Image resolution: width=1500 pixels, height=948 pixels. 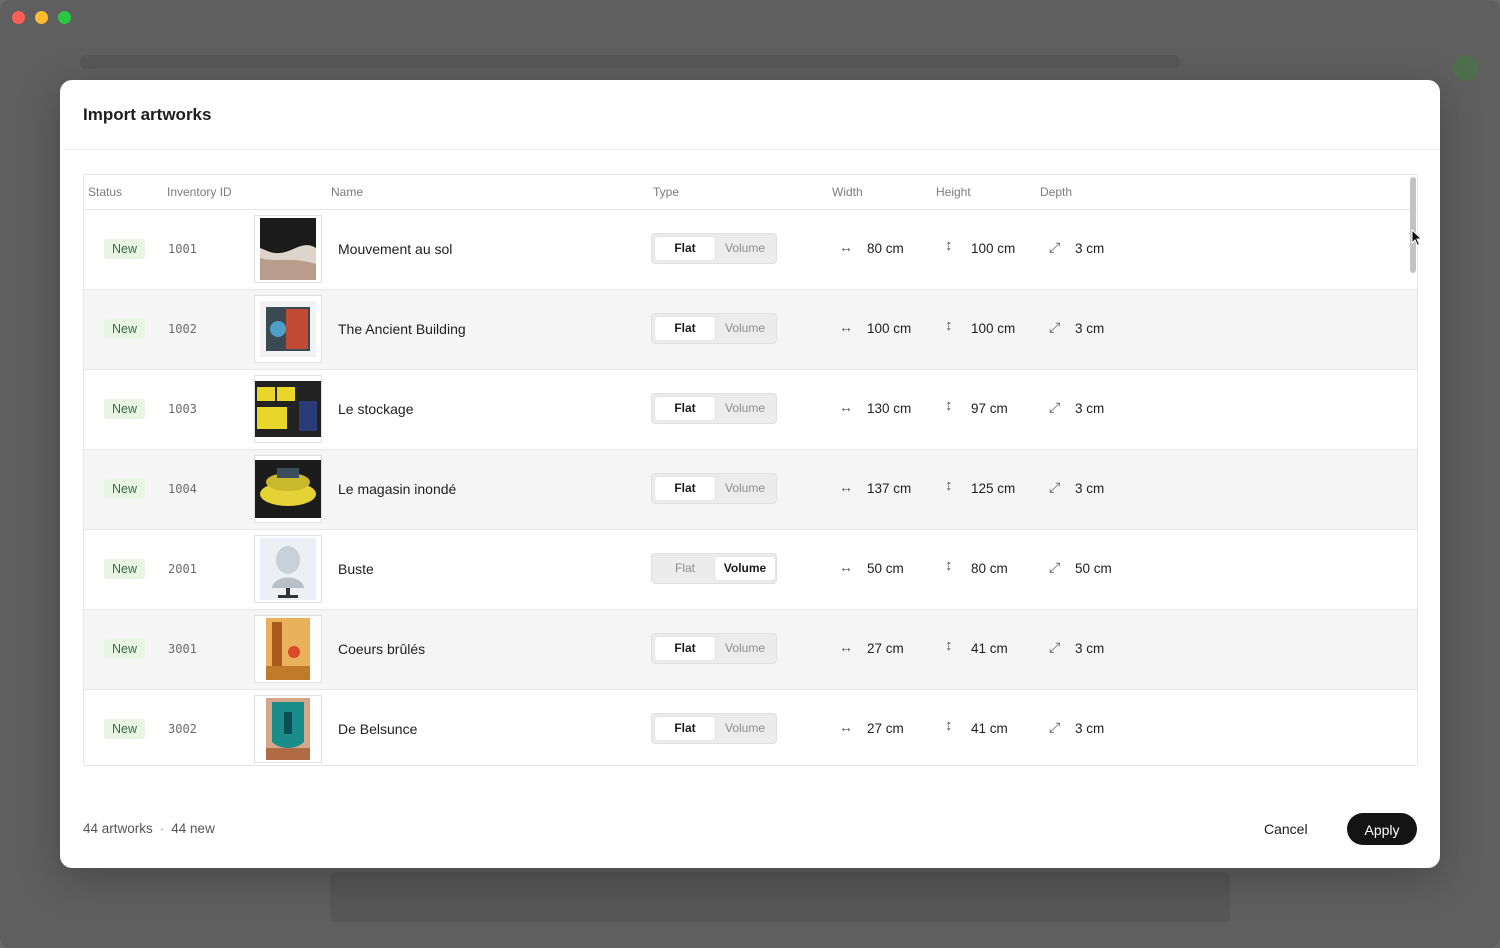 What do you see at coordinates (347, 192) in the screenshot?
I see `column-header-name: Name` at bounding box center [347, 192].